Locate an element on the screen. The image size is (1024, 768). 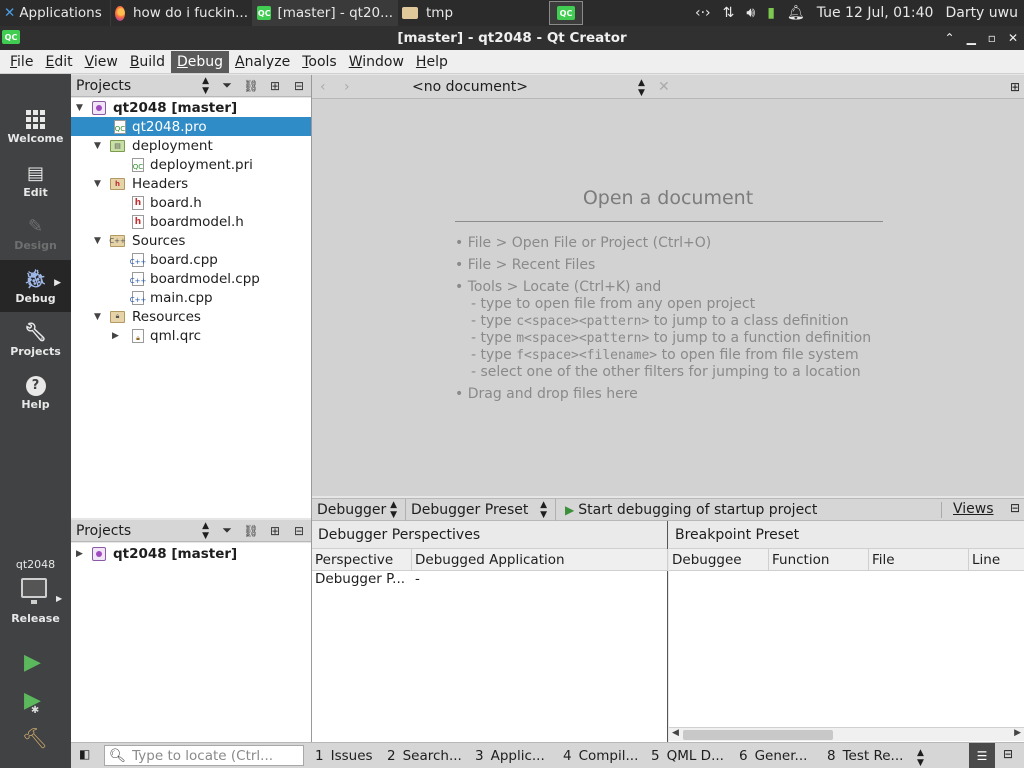
tree-row-qrc: ▶ 🔒︎ qml.qrc is located at coordinates (191, 335).